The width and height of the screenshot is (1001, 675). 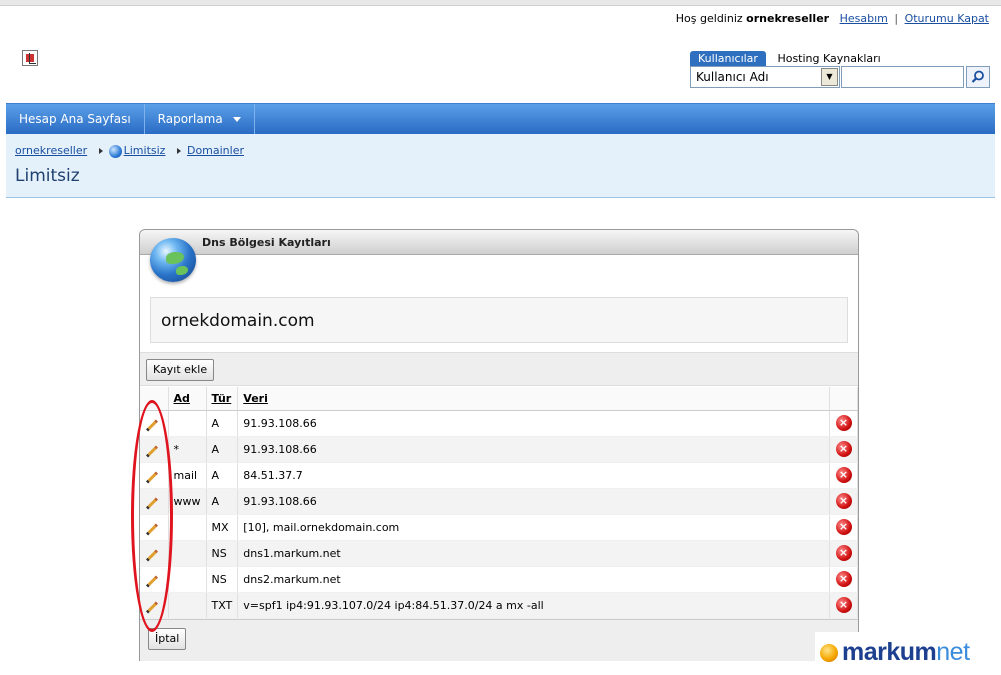 I want to click on breadcrumb: ornekreseller Limitsiz Domainler, so click(x=129, y=151).